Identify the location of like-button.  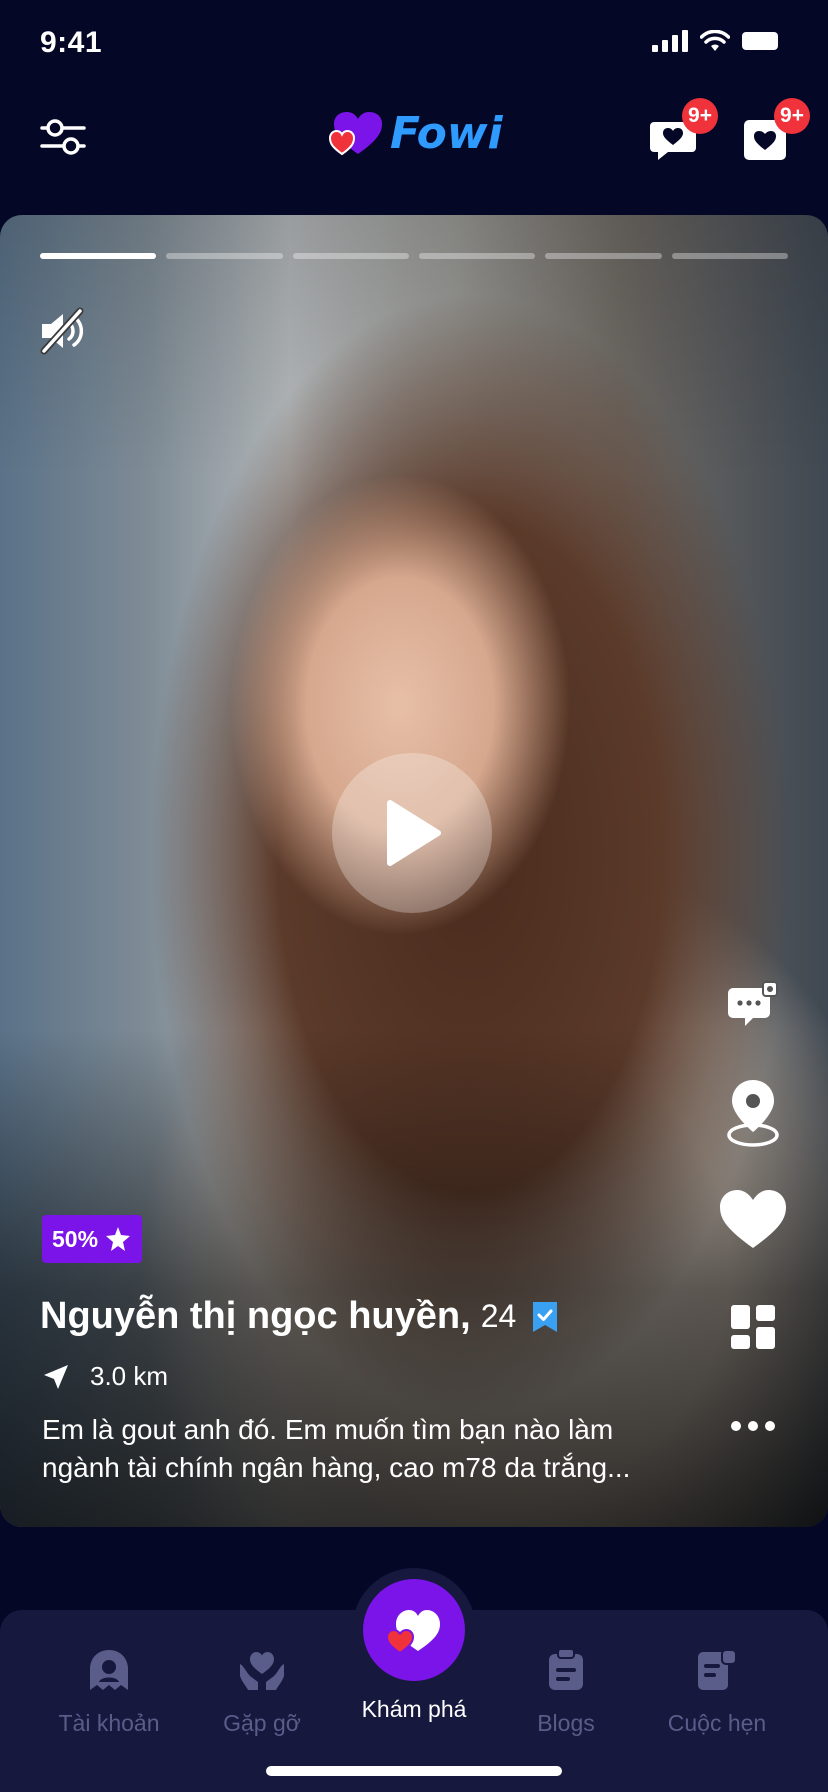
(753, 1219).